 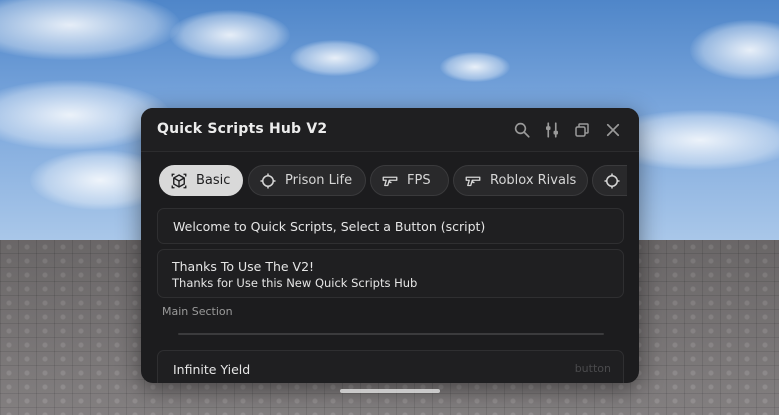 I want to click on tab-basic: Basic, so click(x=201, y=180).